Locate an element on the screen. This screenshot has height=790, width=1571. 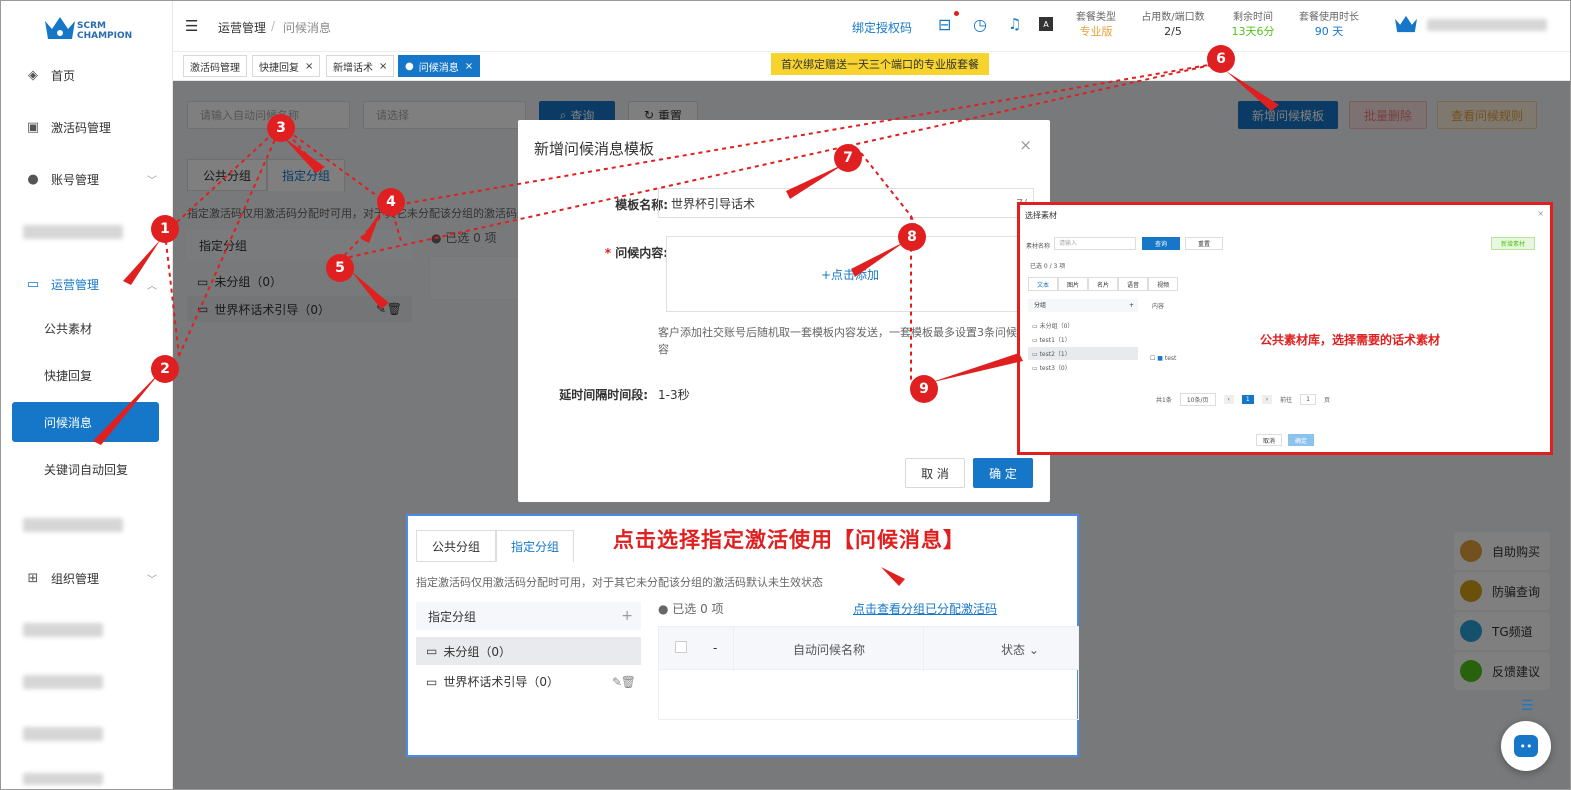
step-marker: 1 is located at coordinates (165, 229).